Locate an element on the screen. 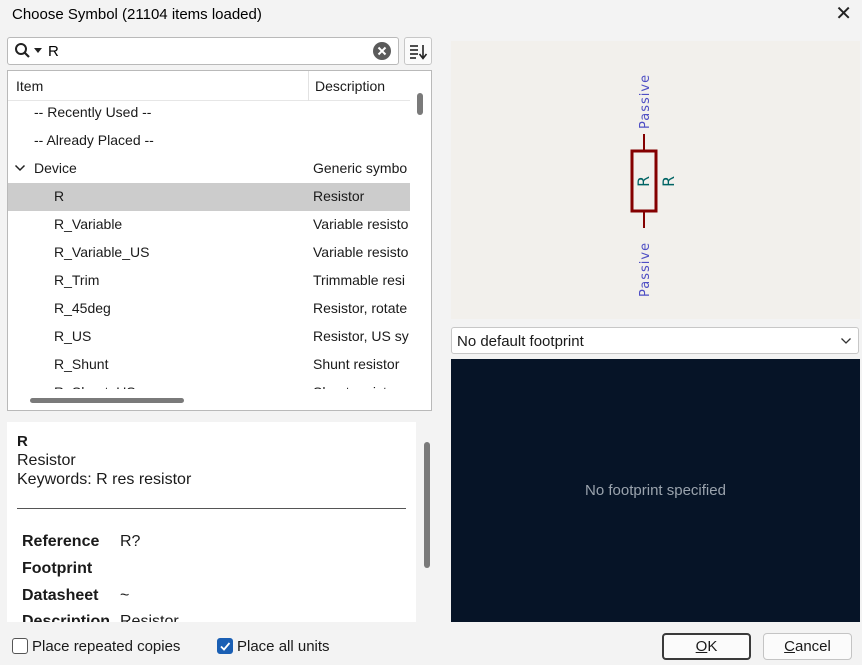  details-symbol-name: R is located at coordinates (22, 441).